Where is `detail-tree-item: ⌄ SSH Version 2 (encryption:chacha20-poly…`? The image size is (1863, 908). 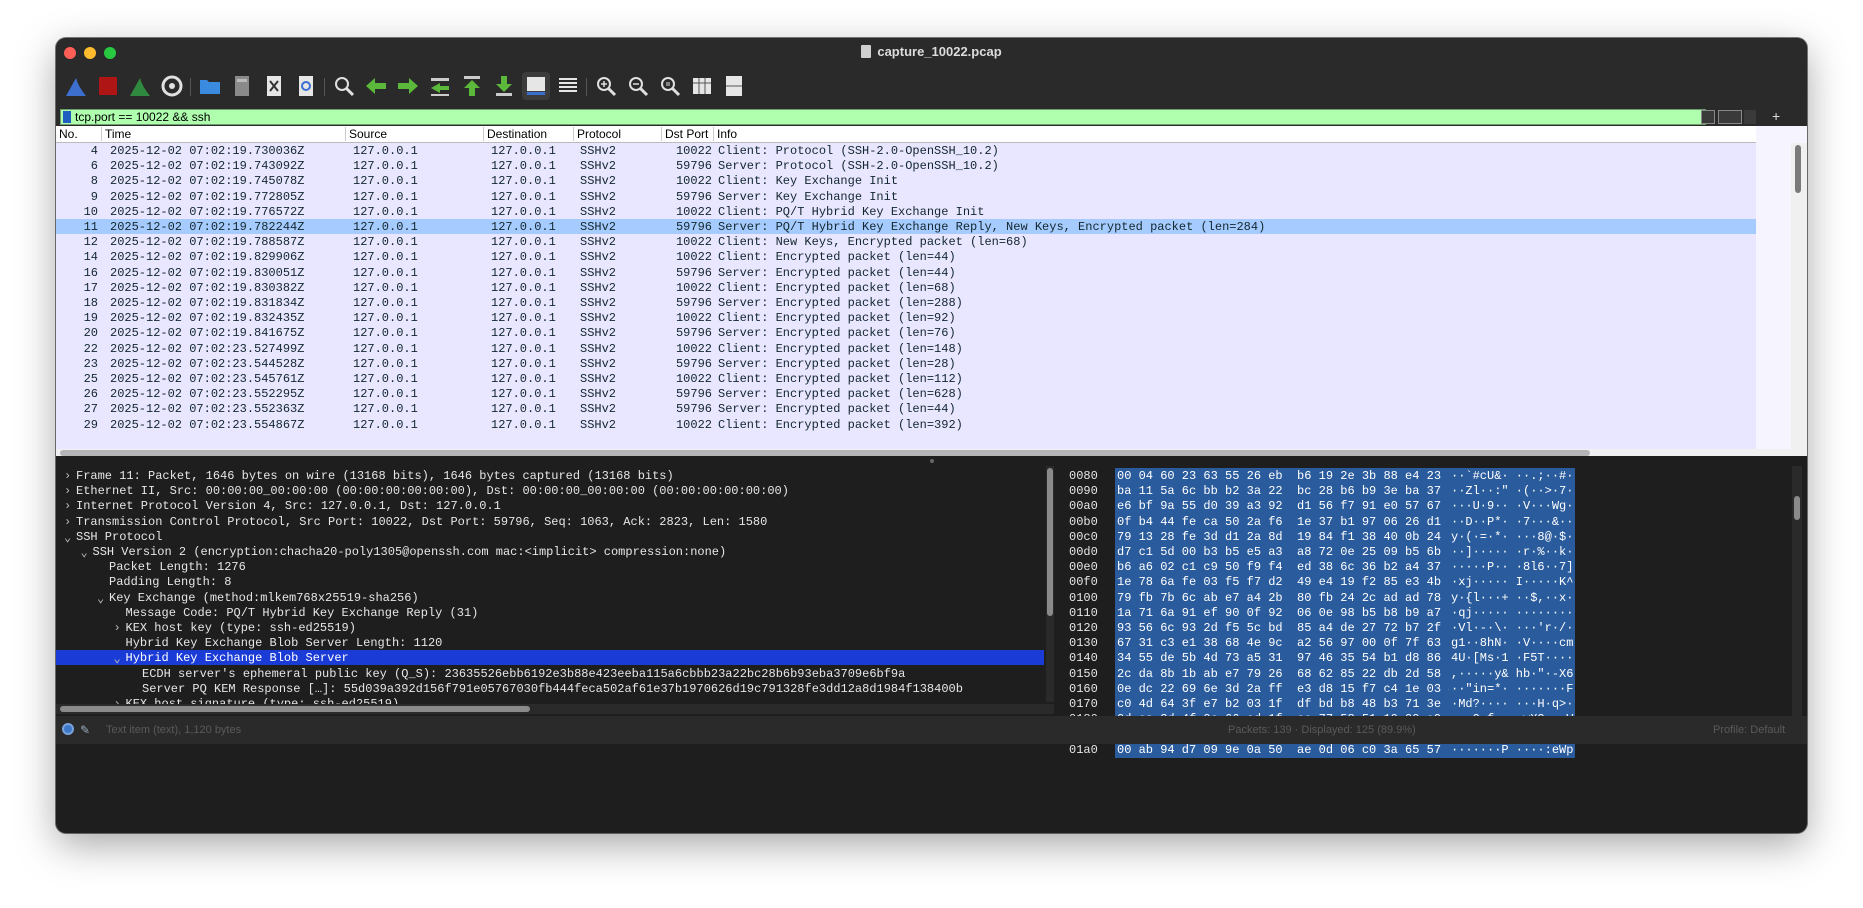
detail-tree-item: ⌄ SSH Version 2 (encryption:chacha20-poly… is located at coordinates (550, 552).